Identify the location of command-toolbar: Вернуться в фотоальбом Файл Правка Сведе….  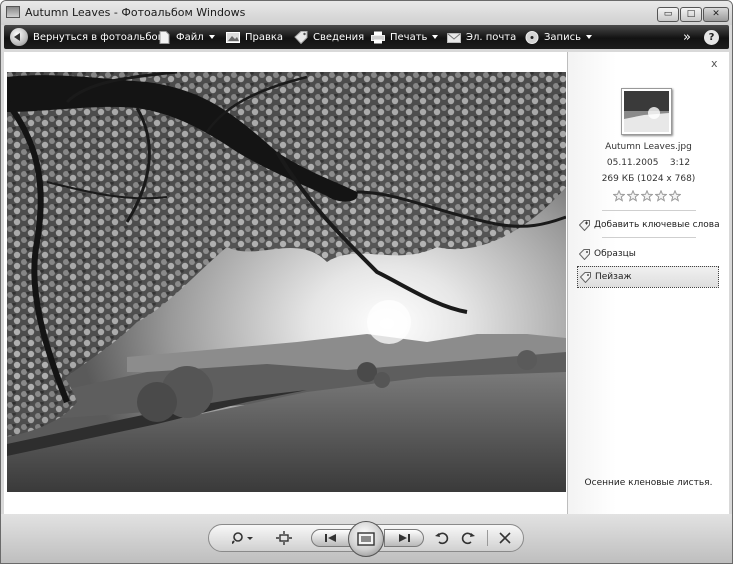
(366, 37).